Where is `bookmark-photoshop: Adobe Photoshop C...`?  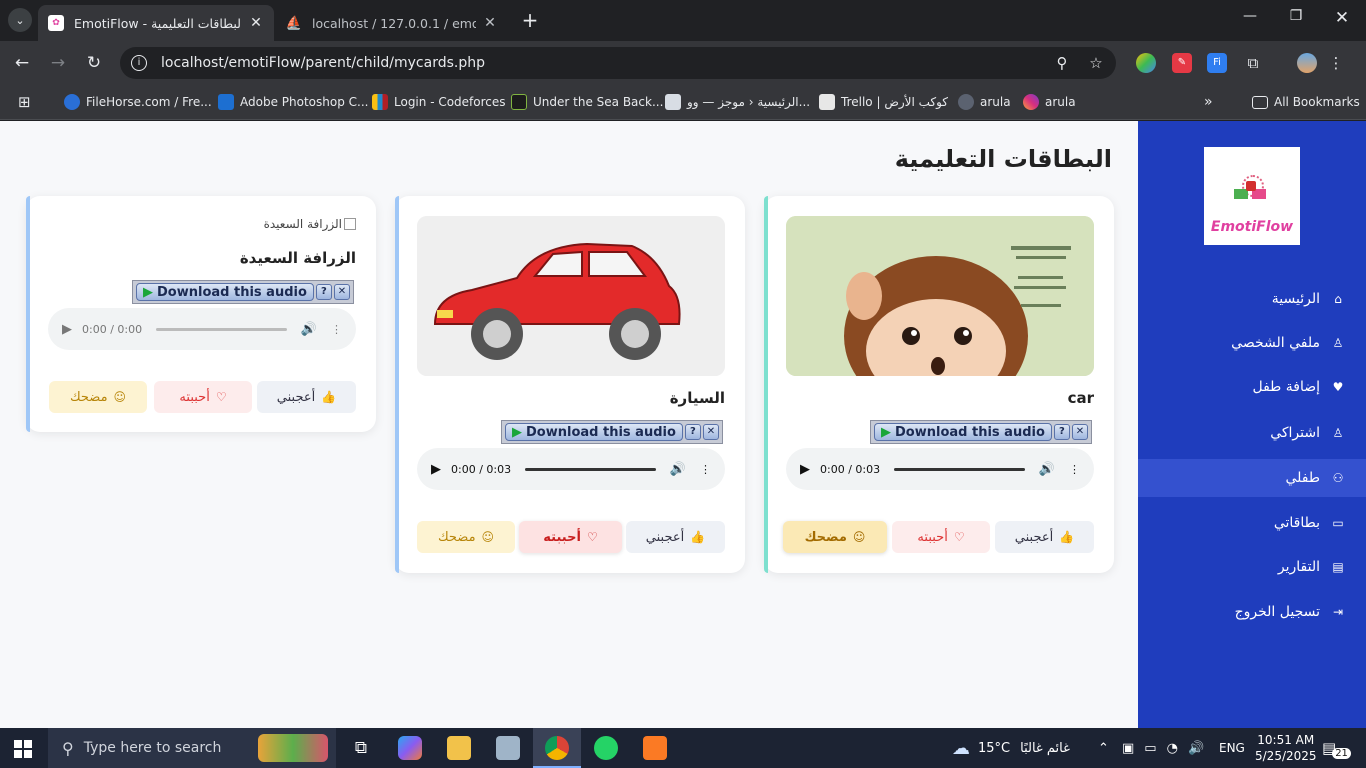 bookmark-photoshop: Adobe Photoshop C... is located at coordinates (293, 102).